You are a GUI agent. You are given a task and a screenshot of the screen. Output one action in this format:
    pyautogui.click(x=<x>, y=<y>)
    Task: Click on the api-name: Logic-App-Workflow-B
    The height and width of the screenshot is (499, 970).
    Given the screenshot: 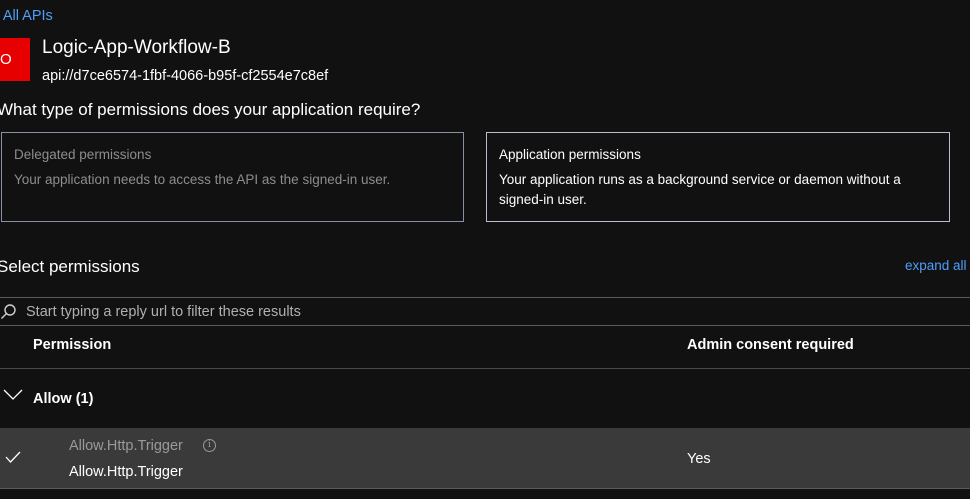 What is the action you would take?
    pyautogui.click(x=136, y=47)
    